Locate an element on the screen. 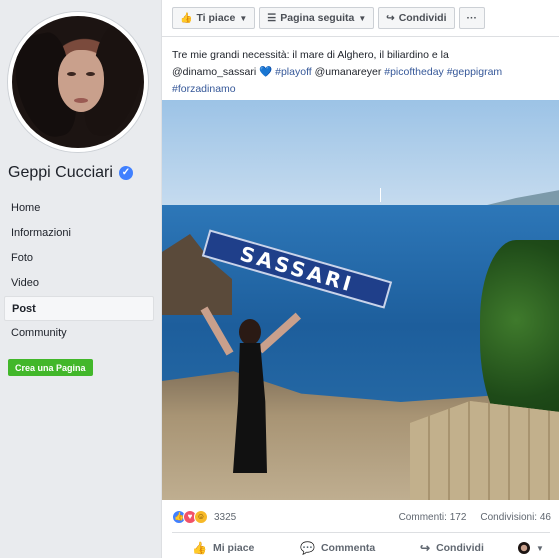 This screenshot has width=559, height=558. nav-item-foto: Foto is located at coordinates (79, 258).